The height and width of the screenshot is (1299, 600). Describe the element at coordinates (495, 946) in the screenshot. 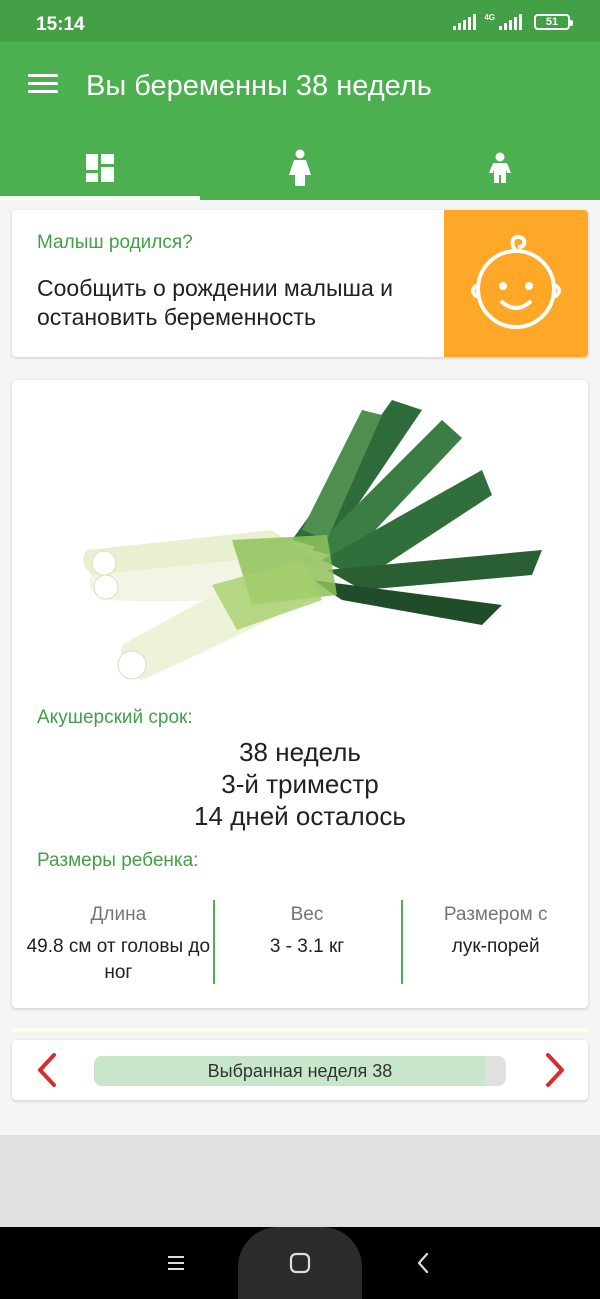

I see `size-comparison-value: лук-порей` at that location.